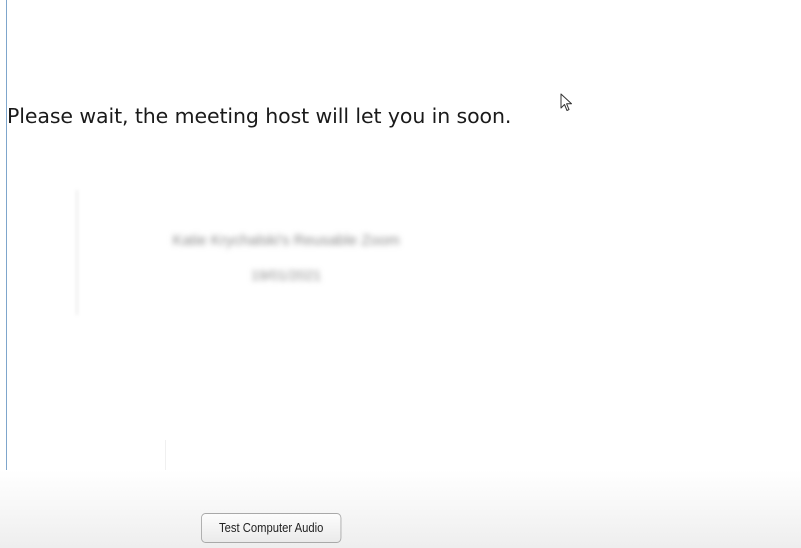 The width and height of the screenshot is (801, 548). What do you see at coordinates (6, 274) in the screenshot?
I see `window-left-border` at bounding box center [6, 274].